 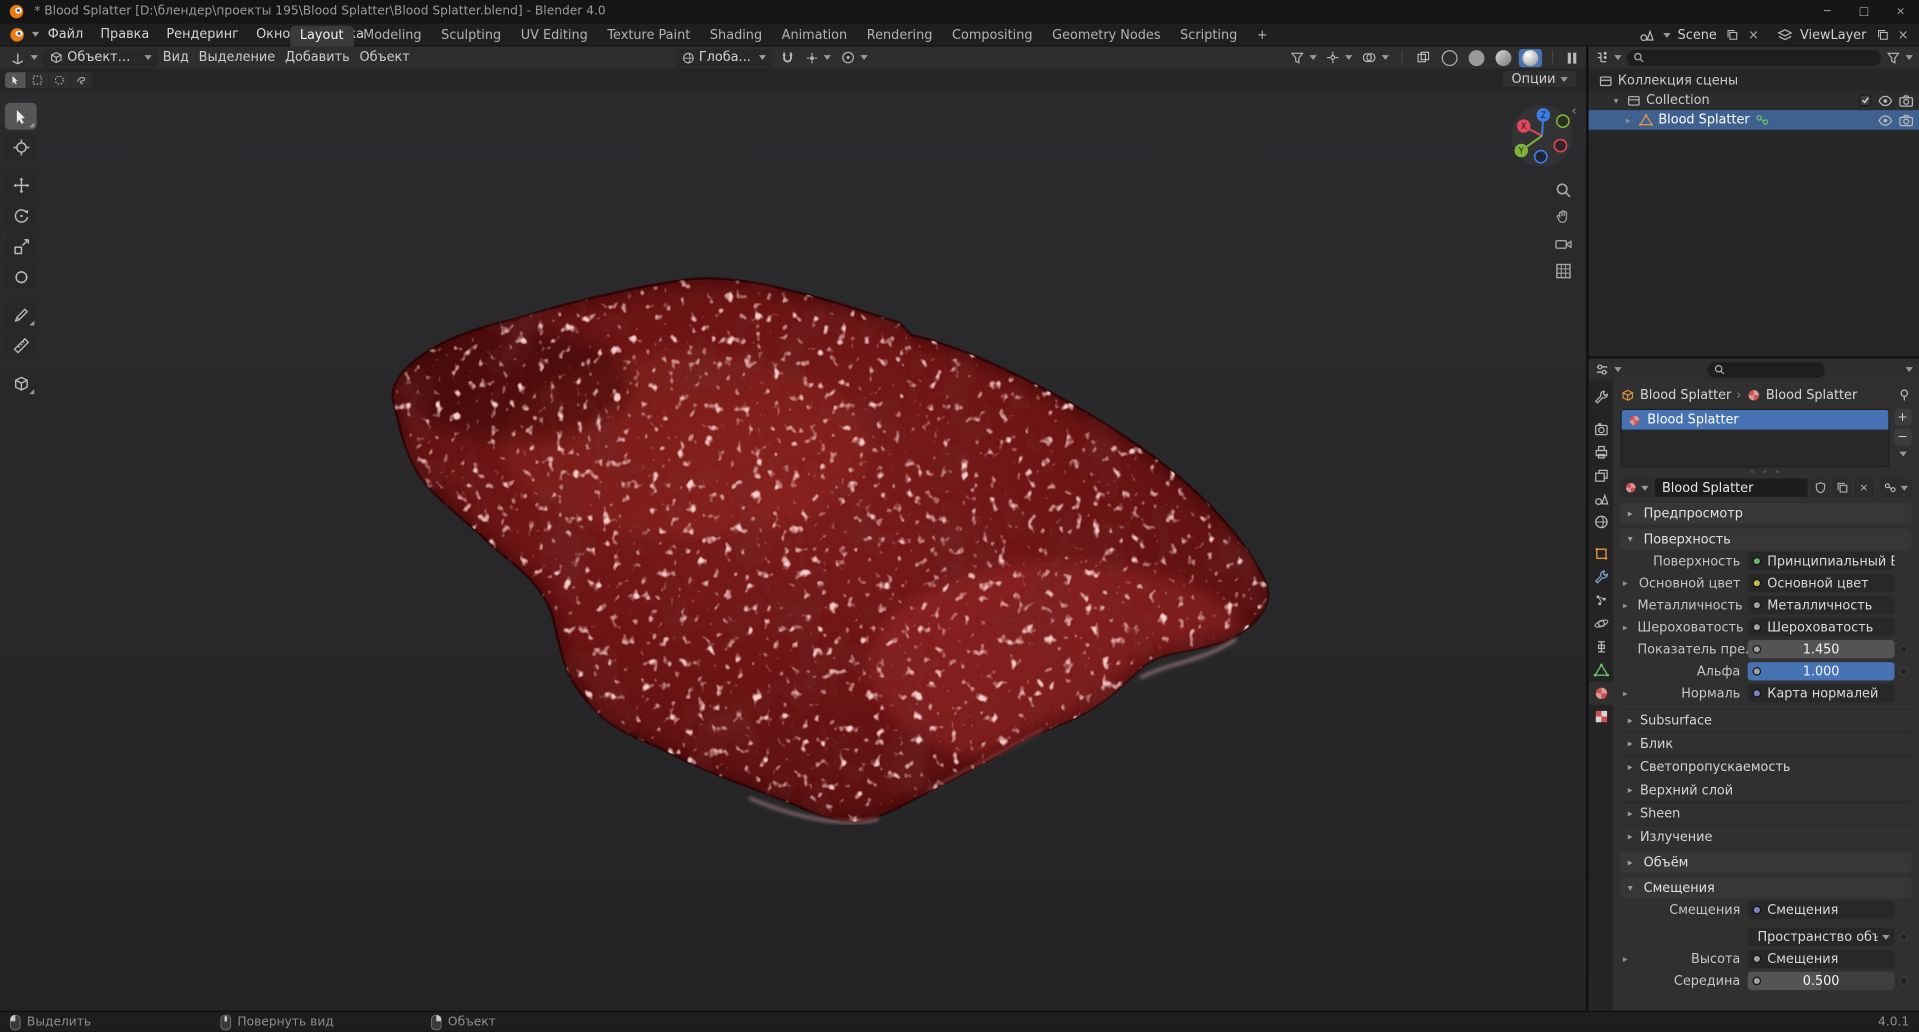 What do you see at coordinates (992, 36) in the screenshot?
I see `workspace-tab-compositing: Compositing` at bounding box center [992, 36].